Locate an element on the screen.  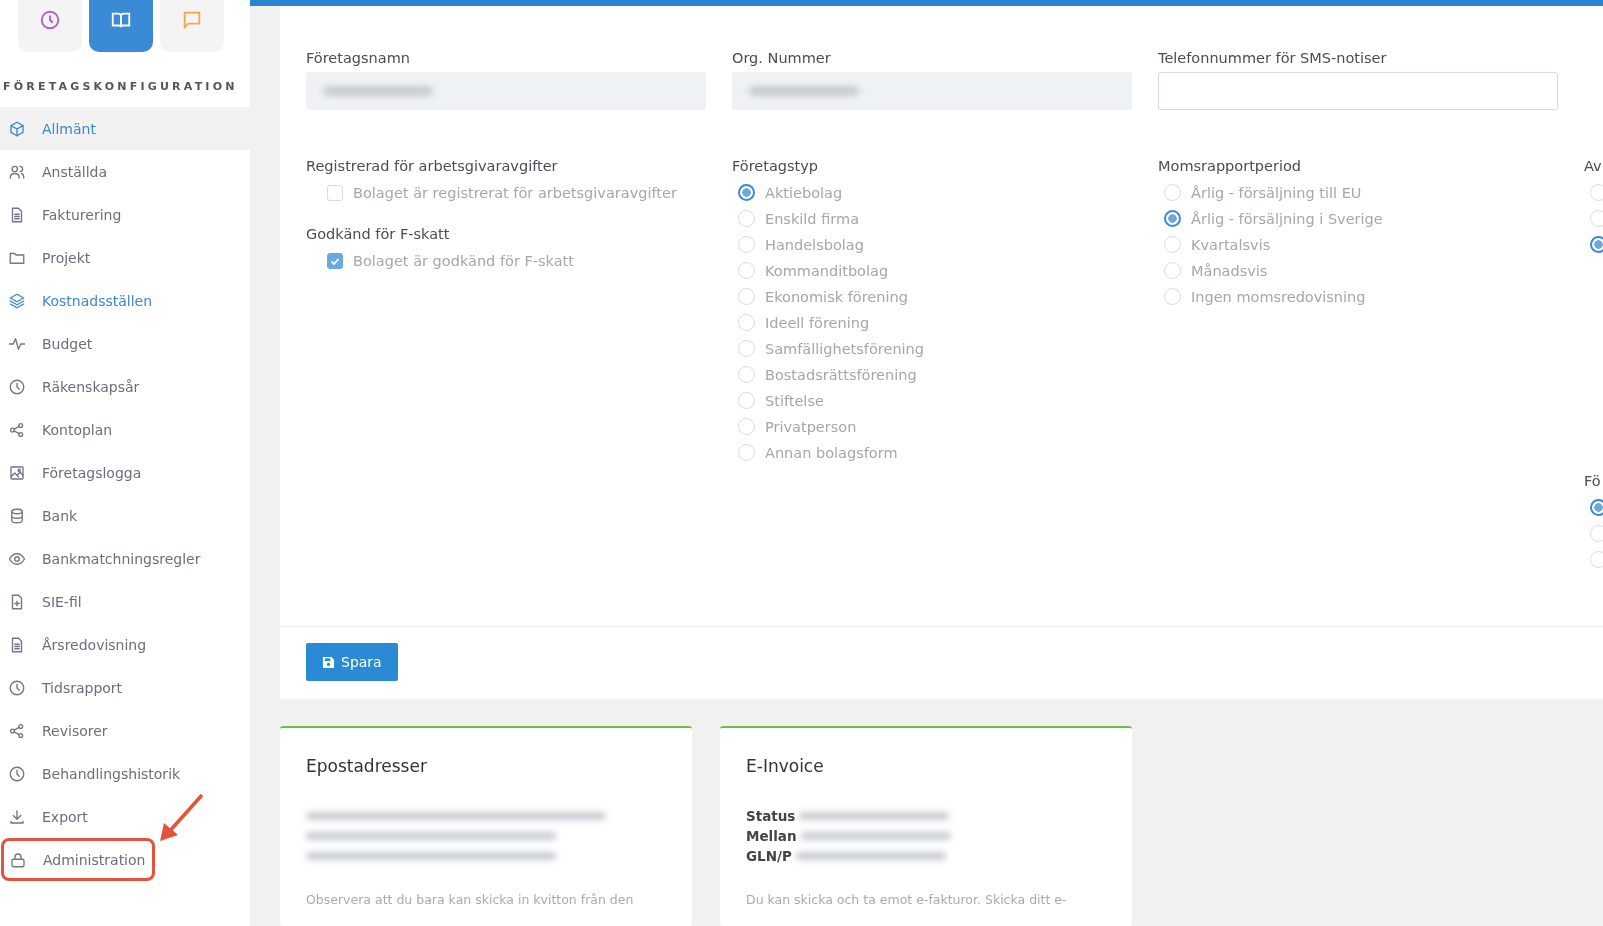
option-label: Ekonomisk förening is located at coordinates (836, 296).